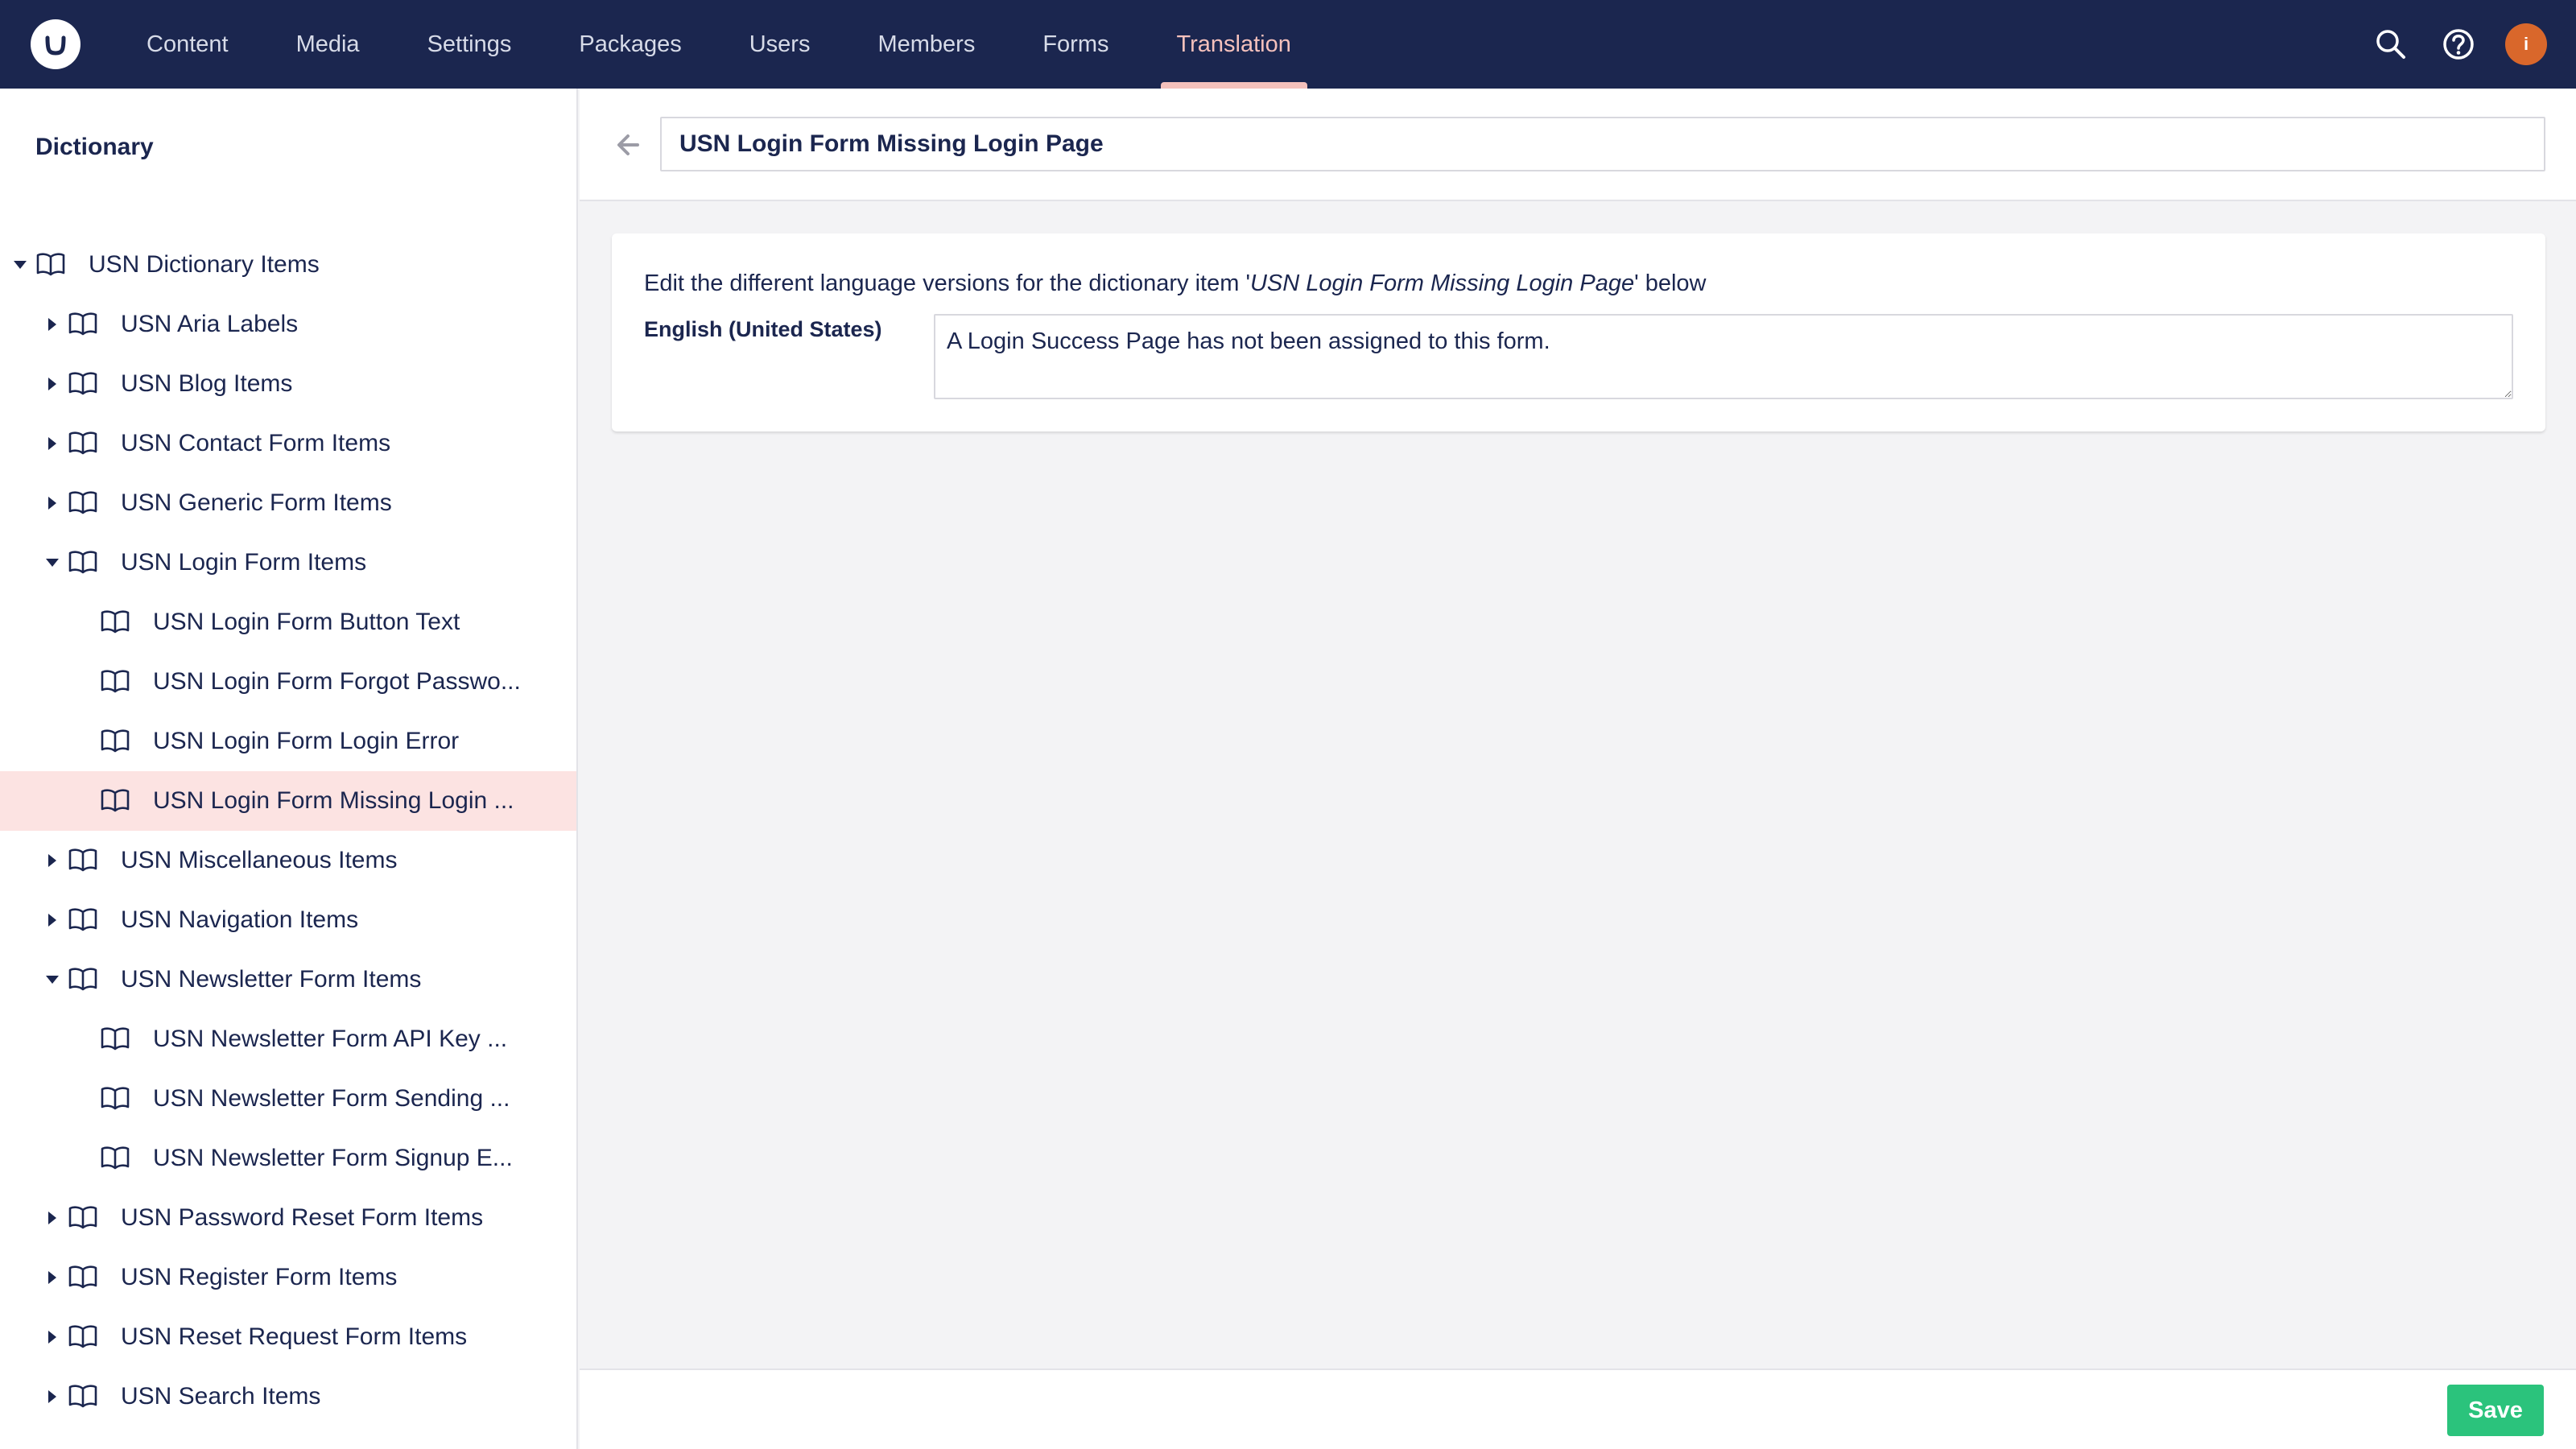 This screenshot has width=2576, height=1449. I want to click on tree-item-label: USN Aria Labels, so click(210, 324).